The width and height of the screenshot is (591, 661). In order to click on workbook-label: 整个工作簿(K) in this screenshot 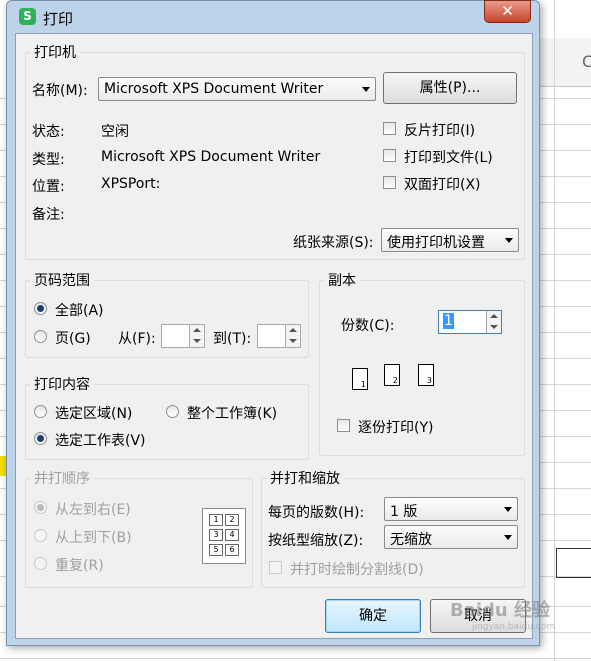, I will do `click(232, 413)`.